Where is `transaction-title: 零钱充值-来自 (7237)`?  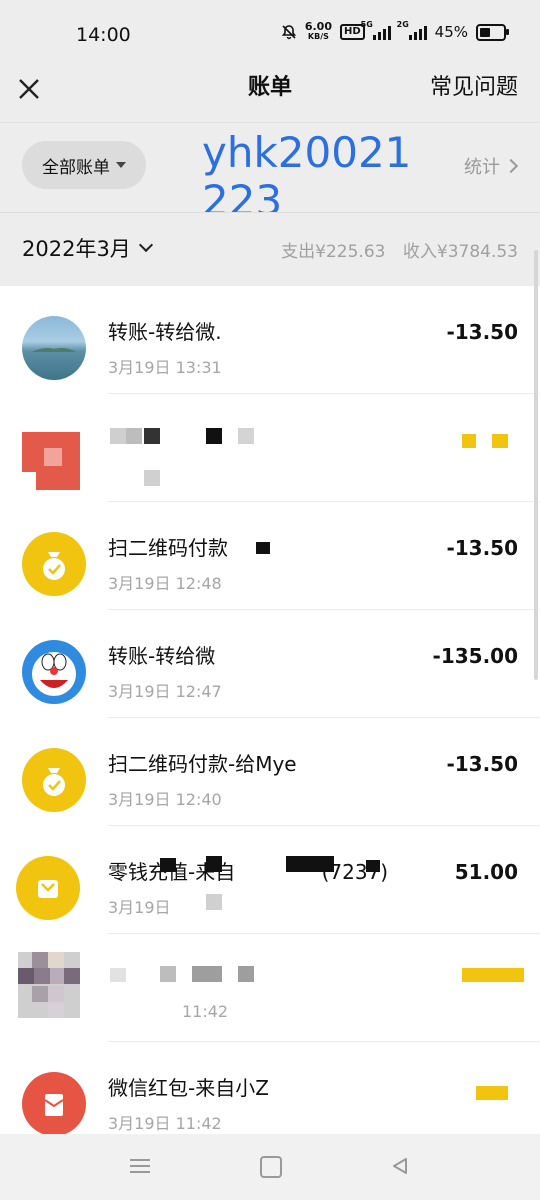 transaction-title: 零钱充值-来自 (7237) is located at coordinates (248, 870).